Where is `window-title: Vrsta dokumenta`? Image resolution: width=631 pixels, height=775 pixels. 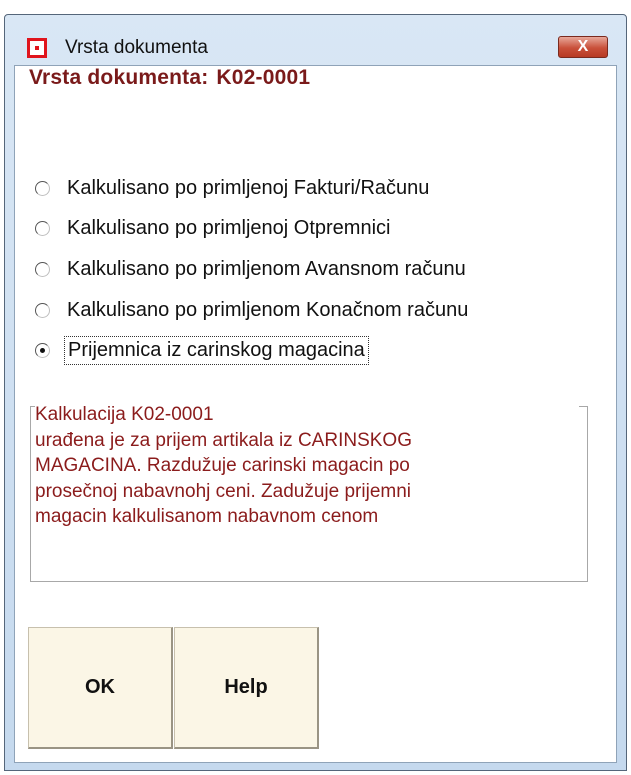
window-title: Vrsta dokumenta is located at coordinates (136, 47).